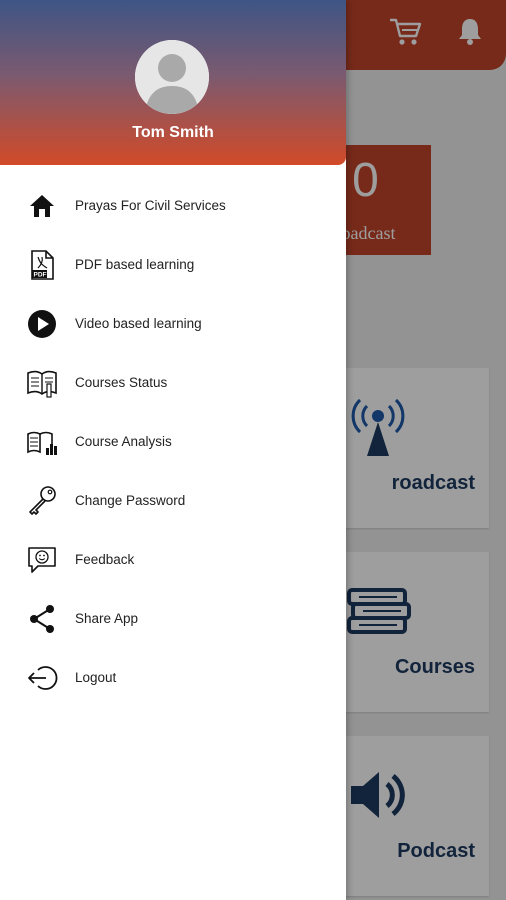  I want to click on menu-item-label: Change Password, so click(130, 500).